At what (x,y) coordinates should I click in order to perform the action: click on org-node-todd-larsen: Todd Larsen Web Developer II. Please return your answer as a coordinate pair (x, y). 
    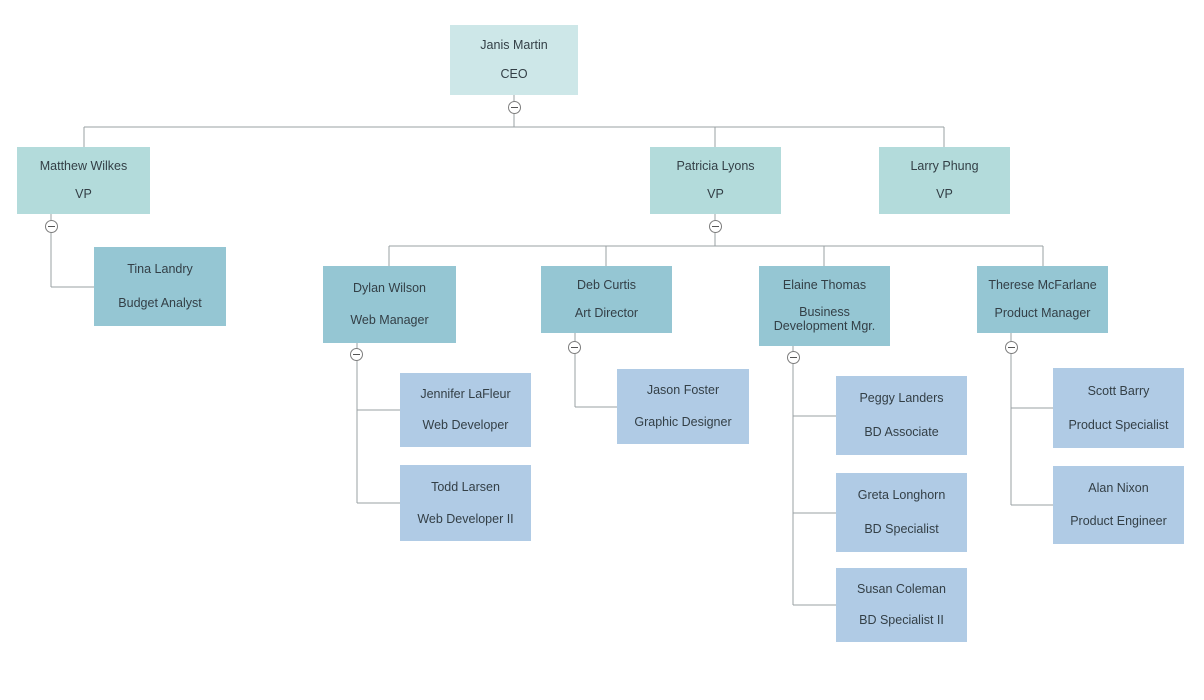
    Looking at the image, I should click on (465, 503).